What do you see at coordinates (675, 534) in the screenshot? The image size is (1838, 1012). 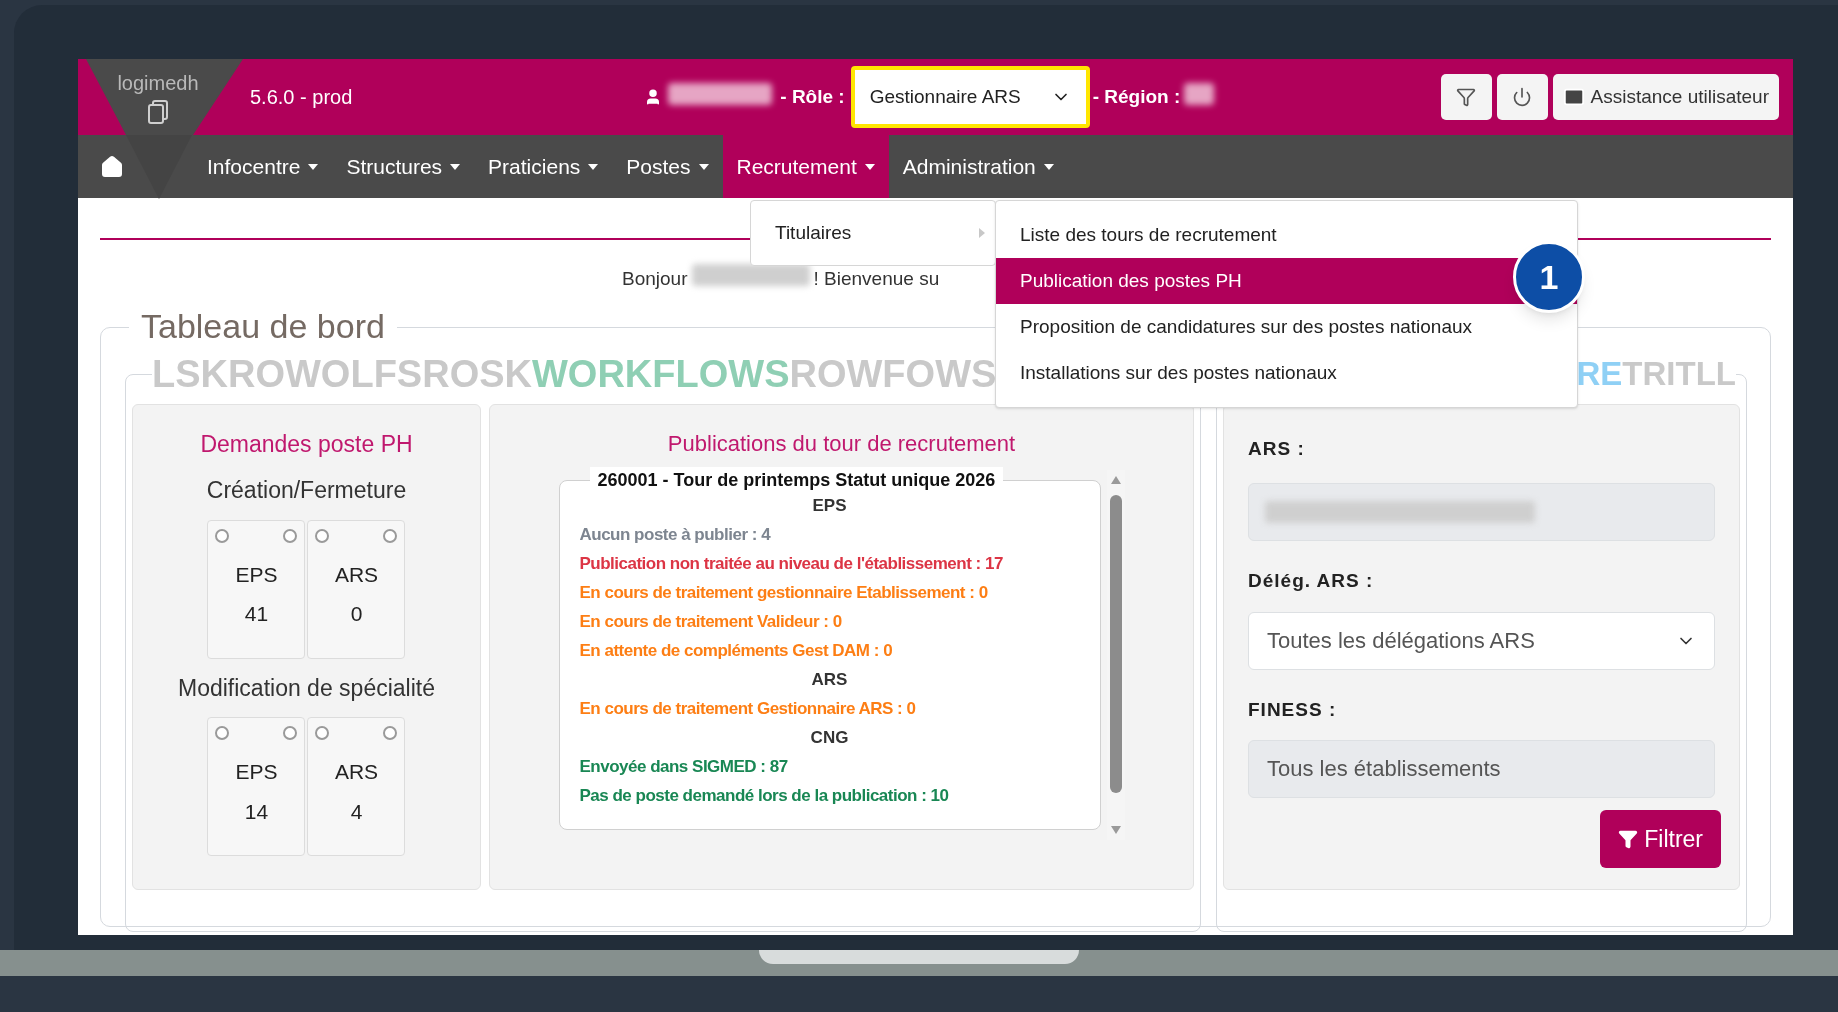 I see `status-line: Aucun poste à publier : 4` at bounding box center [675, 534].